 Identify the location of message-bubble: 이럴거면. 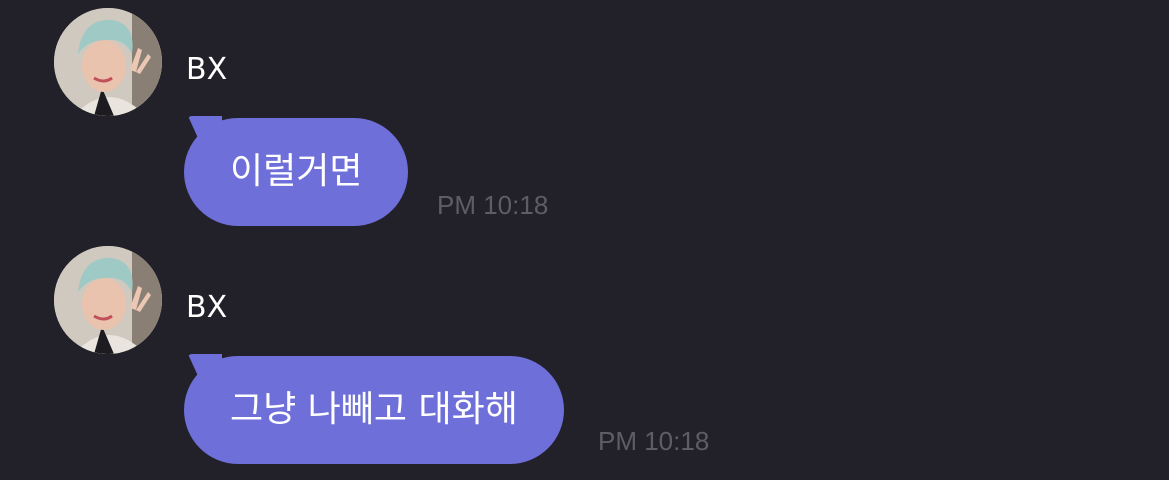
(296, 172).